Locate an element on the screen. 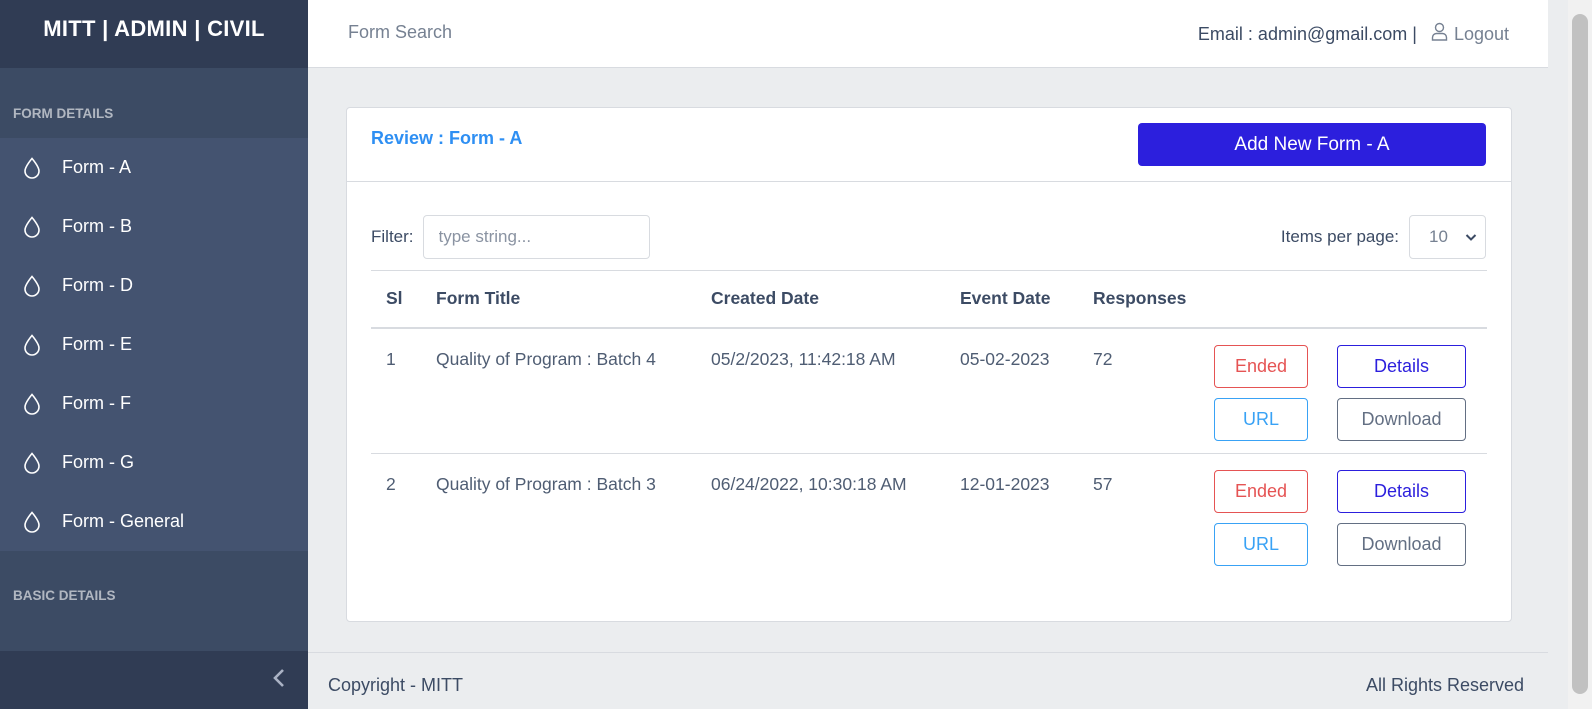 The image size is (1592, 709). header-user-area: Email : admin@gmail.com | Logout is located at coordinates (1353, 34).